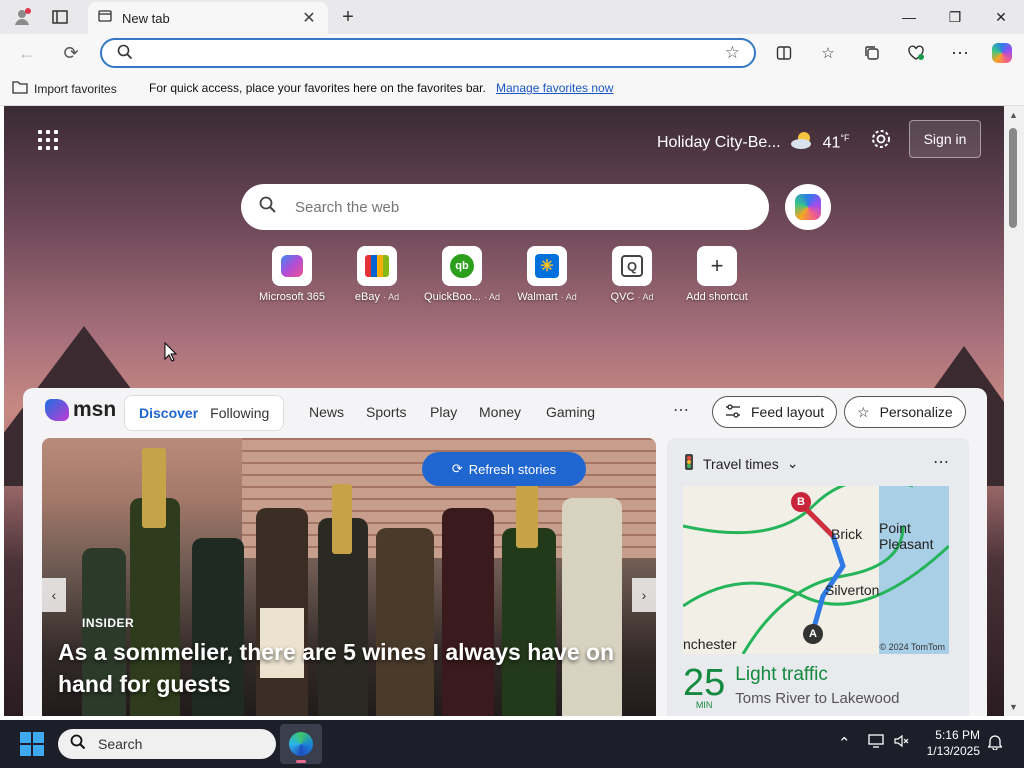  What do you see at coordinates (547, 266) in the screenshot?
I see `walmart-icon: ✳` at bounding box center [547, 266].